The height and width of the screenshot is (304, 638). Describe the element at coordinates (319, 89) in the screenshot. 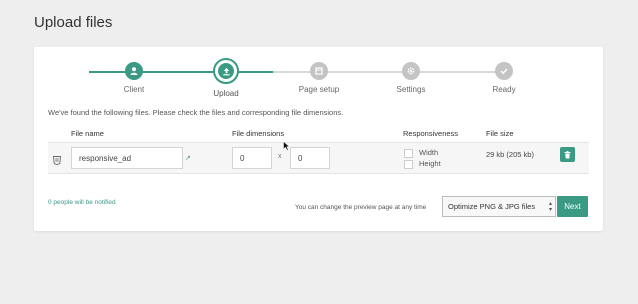

I see `step-label: Page setup` at that location.